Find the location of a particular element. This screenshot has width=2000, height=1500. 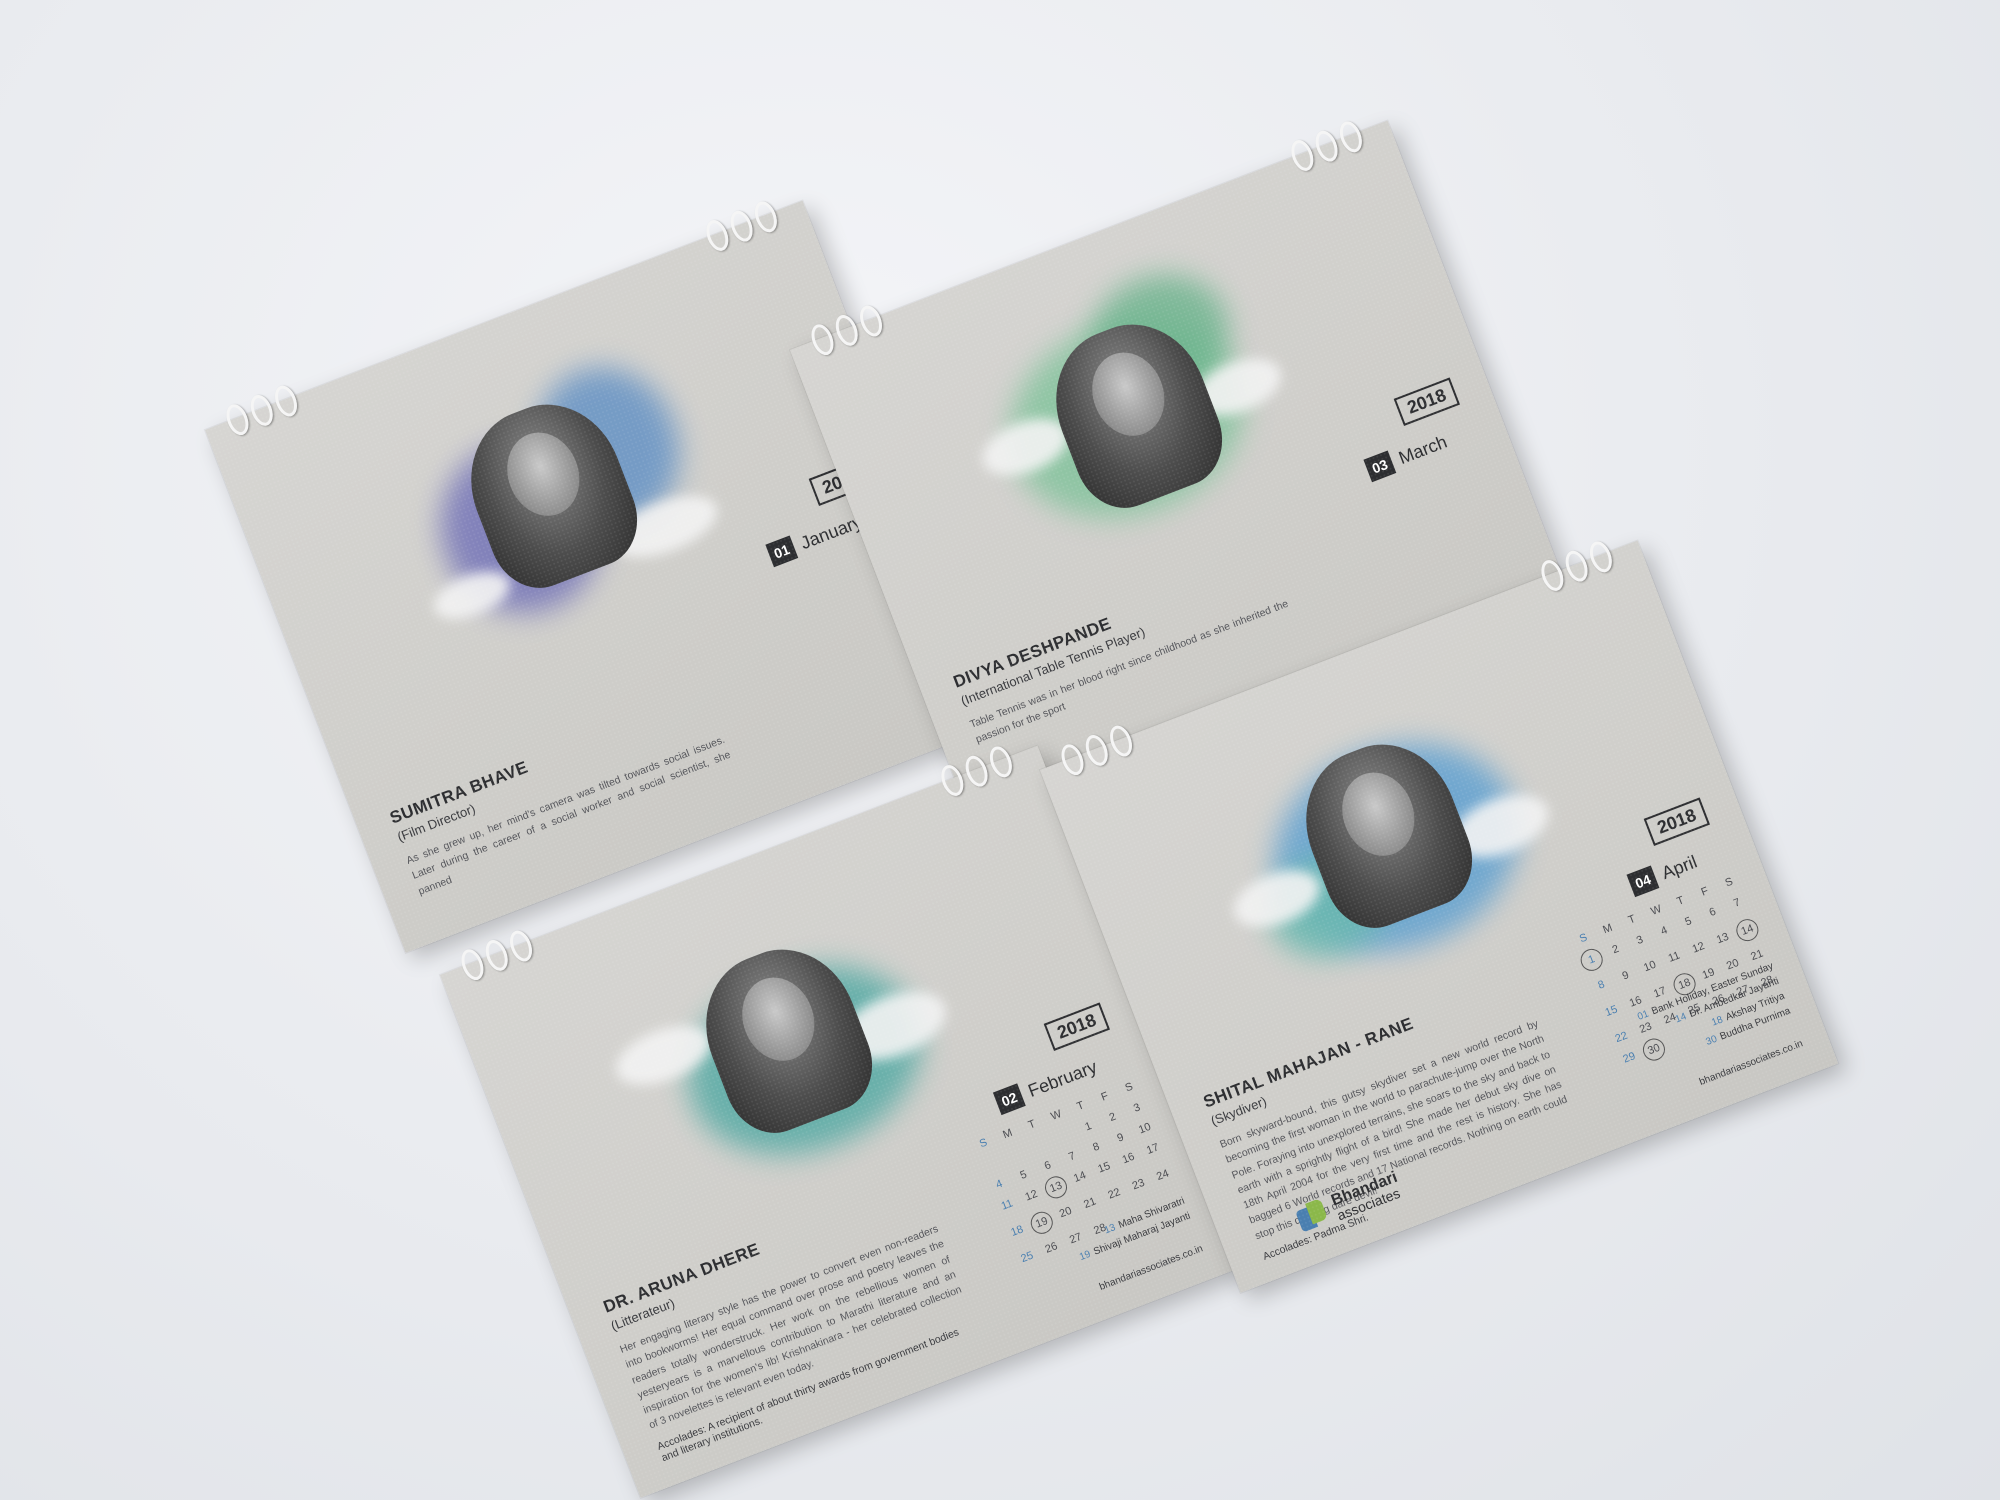

month-number: 04 is located at coordinates (1643, 881).